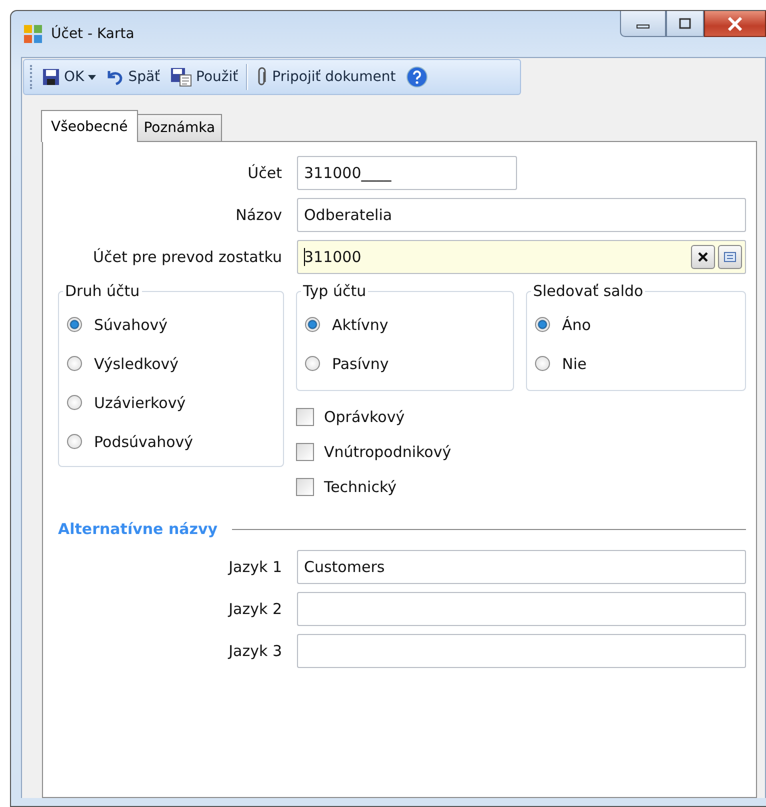 The height and width of the screenshot is (807, 766). What do you see at coordinates (133, 77) in the screenshot?
I see `undo-button: Späť` at bounding box center [133, 77].